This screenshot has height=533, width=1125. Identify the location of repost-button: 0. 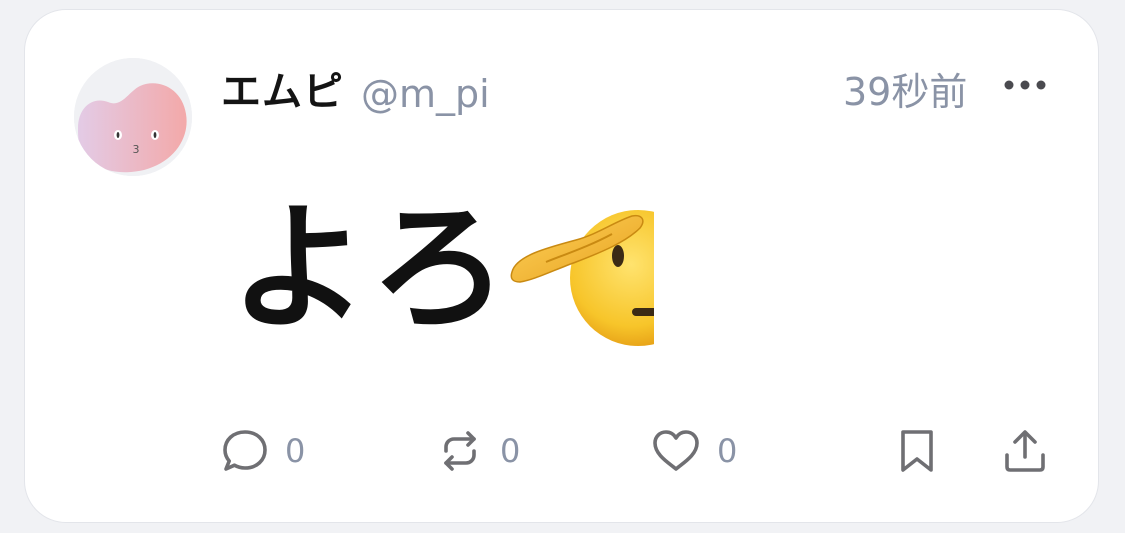
(478, 451).